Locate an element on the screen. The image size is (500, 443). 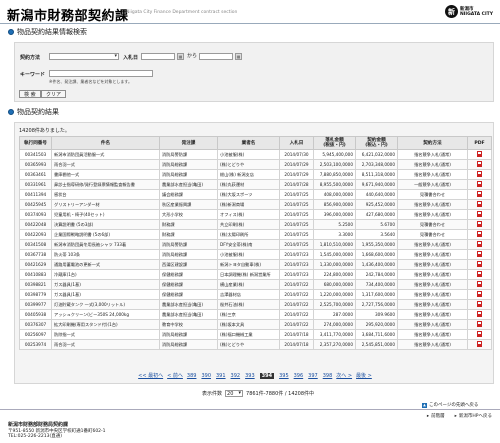
pager-last-link: 最後 > is located at coordinates (364, 375).